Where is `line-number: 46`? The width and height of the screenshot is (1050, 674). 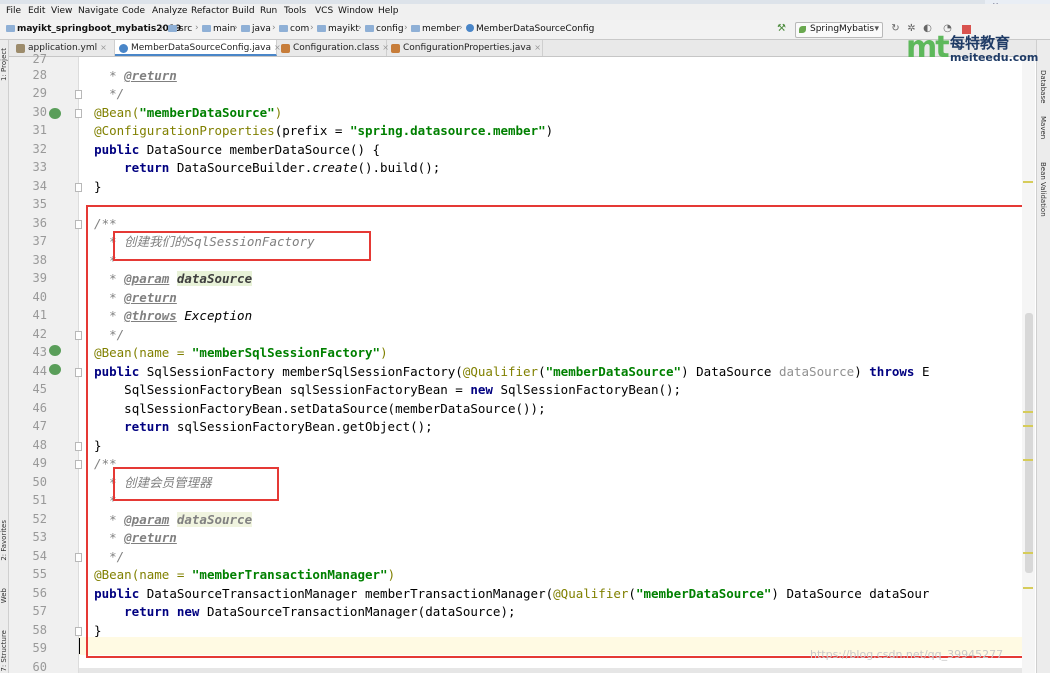 line-number: 46 is located at coordinates (39, 408).